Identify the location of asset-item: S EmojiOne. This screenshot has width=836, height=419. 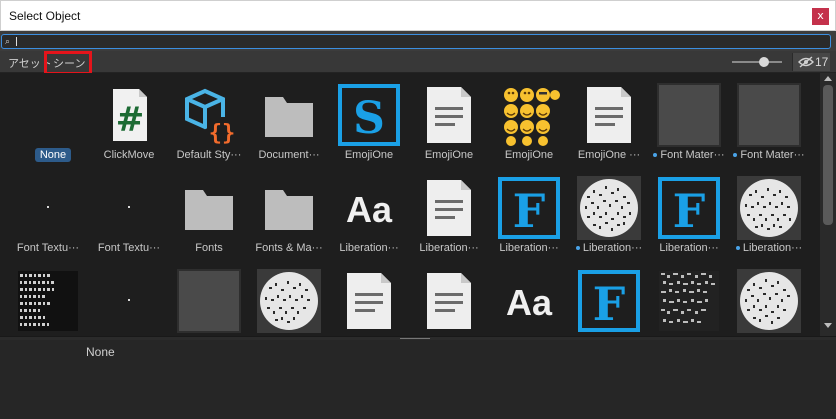
(369, 118).